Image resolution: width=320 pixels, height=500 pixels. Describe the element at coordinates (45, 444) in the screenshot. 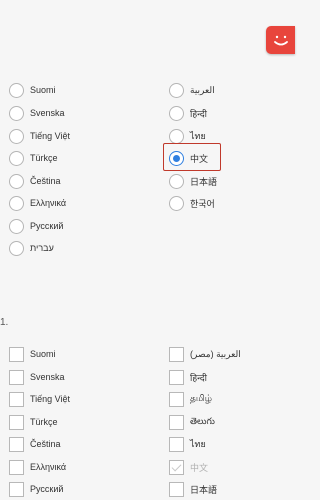

I see `checkbox-label: Čeština` at that location.